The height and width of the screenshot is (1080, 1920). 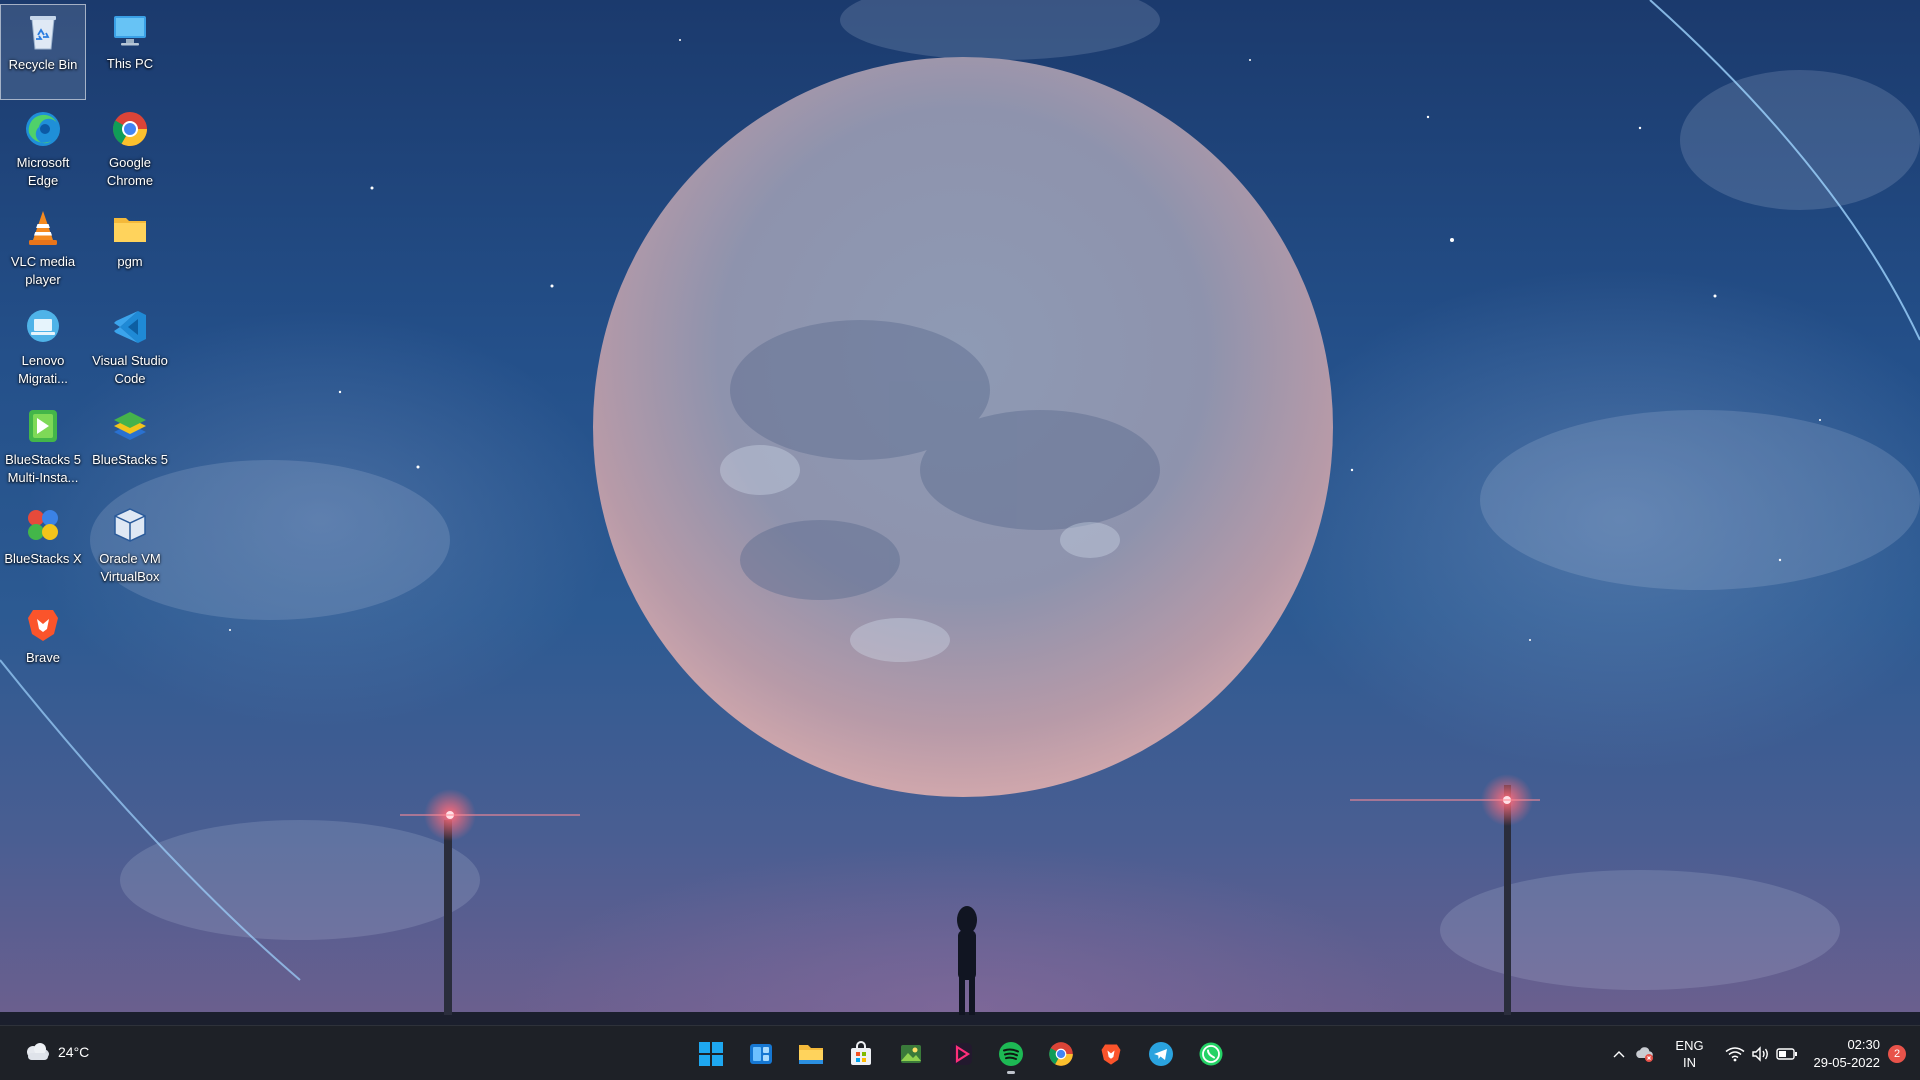 I want to click on whatsapp-icon, so click(x=1211, y=1054).